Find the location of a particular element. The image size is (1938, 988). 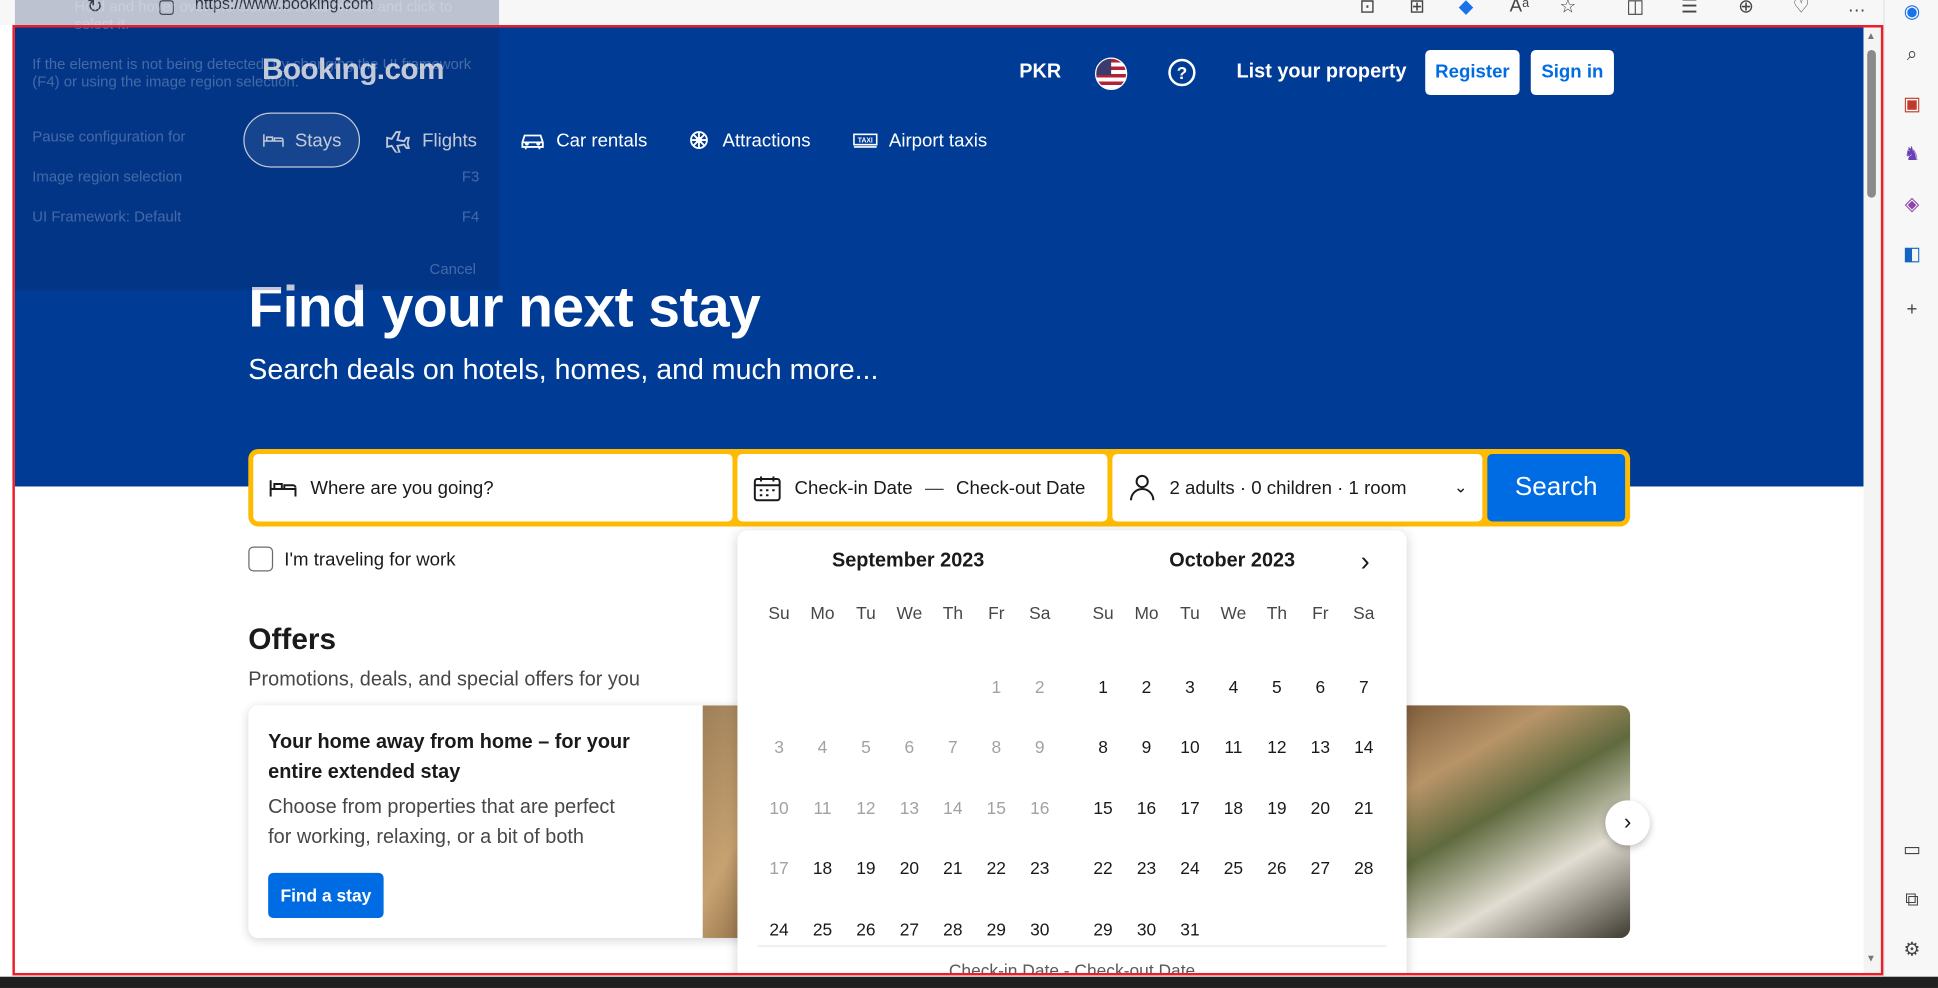

open-external-icon: ⧉ is located at coordinates (1911, 900).